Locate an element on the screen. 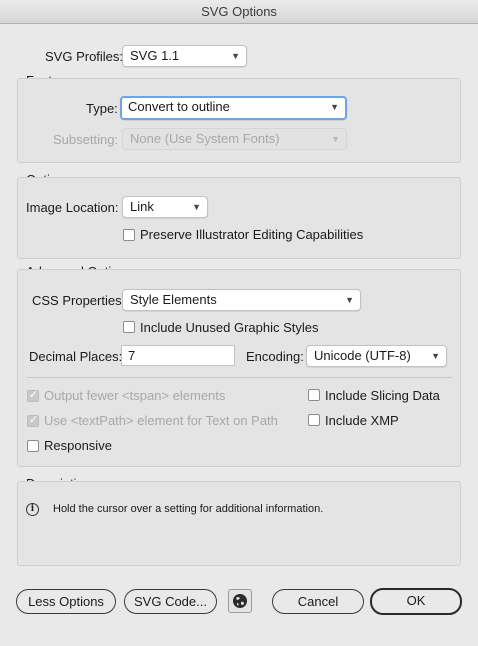  subsetting-label: Subsetting: is located at coordinates (86, 139).